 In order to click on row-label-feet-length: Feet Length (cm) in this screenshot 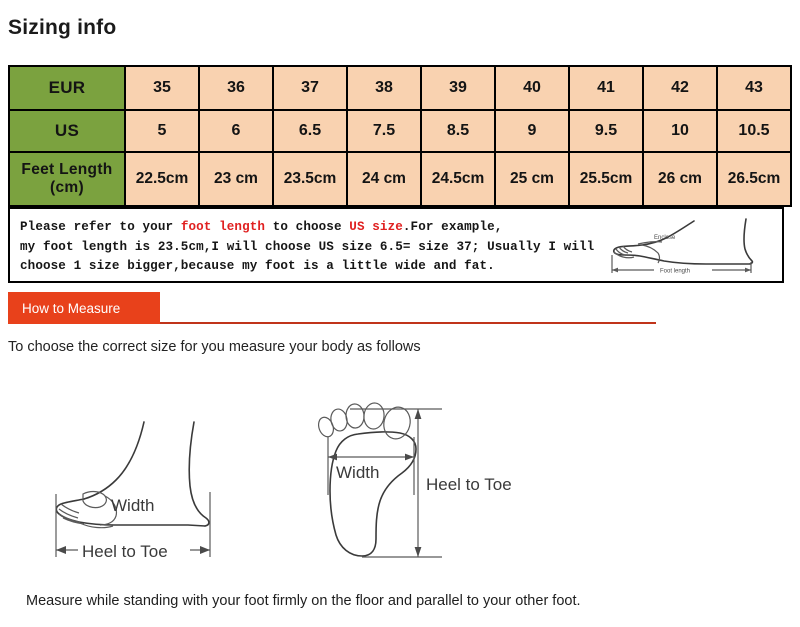, I will do `click(67, 179)`.